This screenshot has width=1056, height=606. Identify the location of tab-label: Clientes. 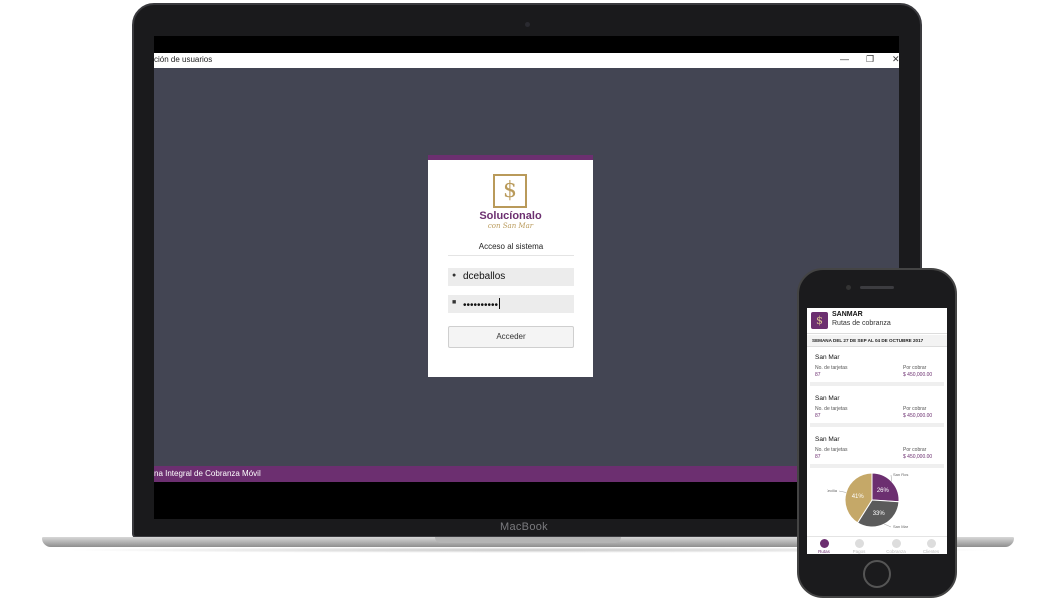
(931, 551).